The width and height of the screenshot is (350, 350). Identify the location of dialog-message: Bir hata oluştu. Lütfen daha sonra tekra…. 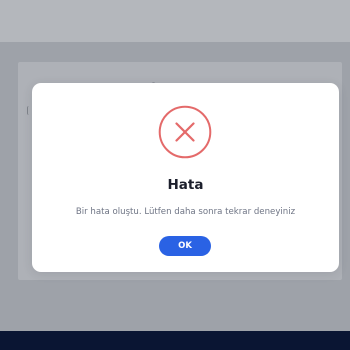
(185, 212).